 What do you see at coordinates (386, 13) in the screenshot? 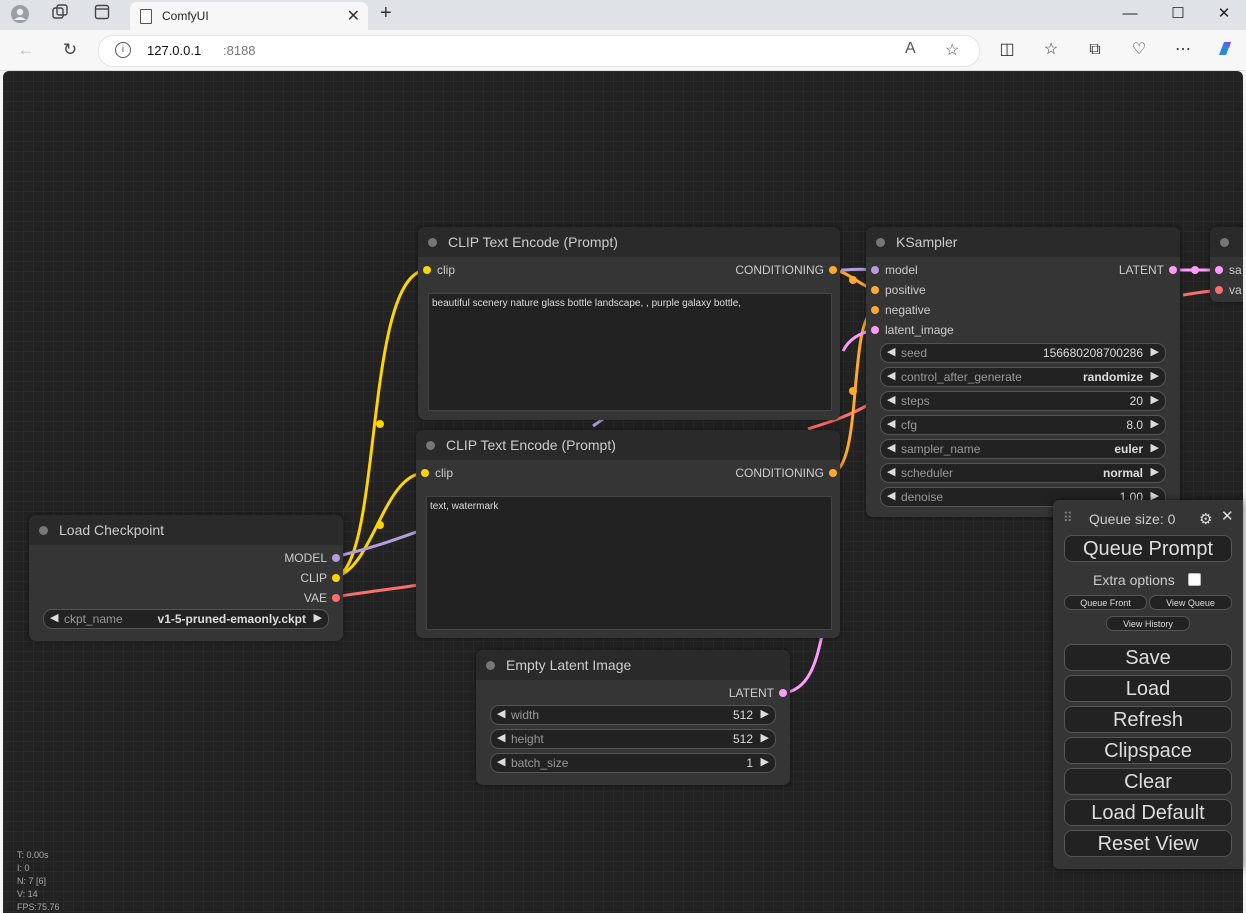
I see `new-tab-icon: +` at bounding box center [386, 13].